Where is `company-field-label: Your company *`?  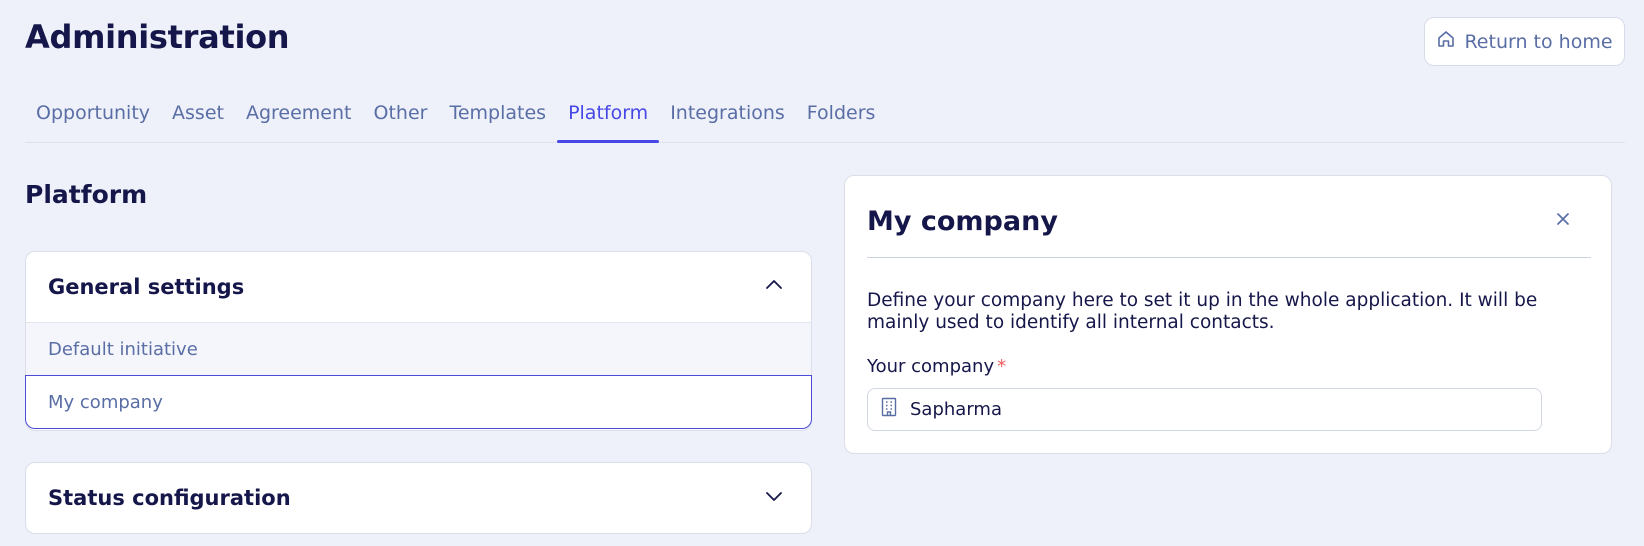
company-field-label: Your company * is located at coordinates (936, 366).